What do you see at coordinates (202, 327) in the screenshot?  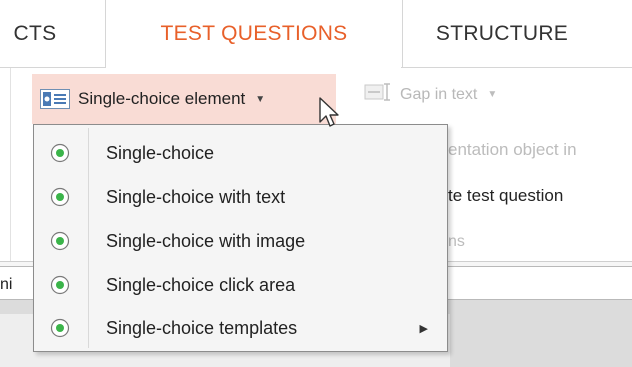 I see `menu-item-label: Single-choice templates` at bounding box center [202, 327].